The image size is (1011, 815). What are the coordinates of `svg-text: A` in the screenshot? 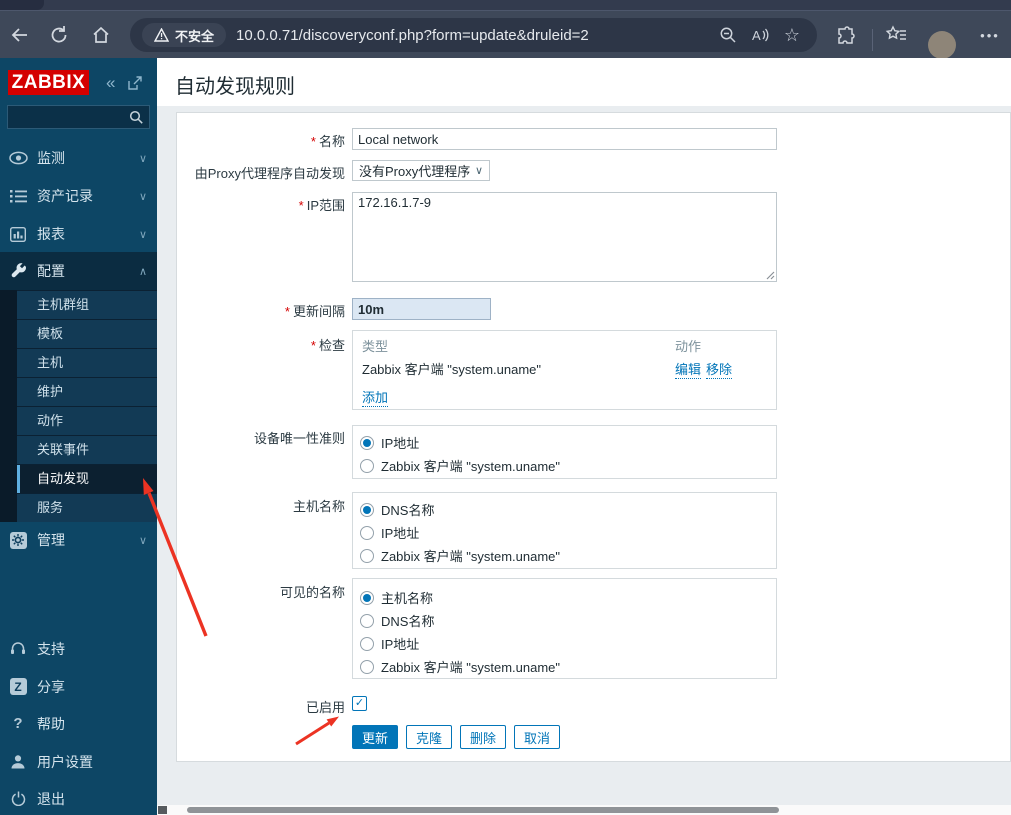 It's located at (756, 35).